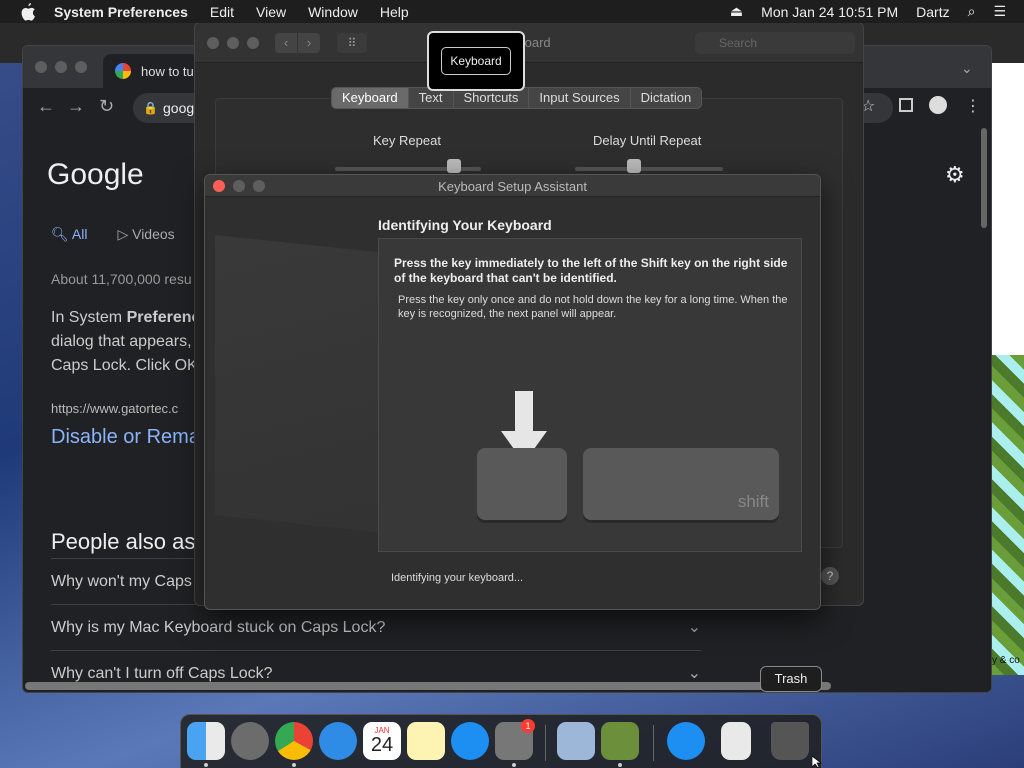 The image size is (1024, 768). Describe the element at coordinates (95, 175) in the screenshot. I see `google-logo: Google` at that location.